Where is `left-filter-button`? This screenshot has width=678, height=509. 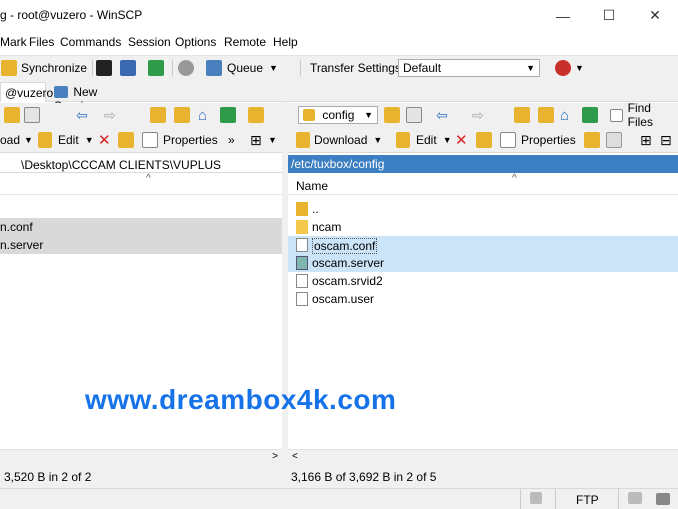
left-filter-button is located at coordinates (32, 115).